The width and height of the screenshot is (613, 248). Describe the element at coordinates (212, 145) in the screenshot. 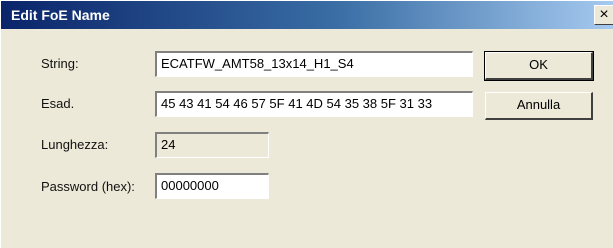

I see `length-field: 24` at that location.